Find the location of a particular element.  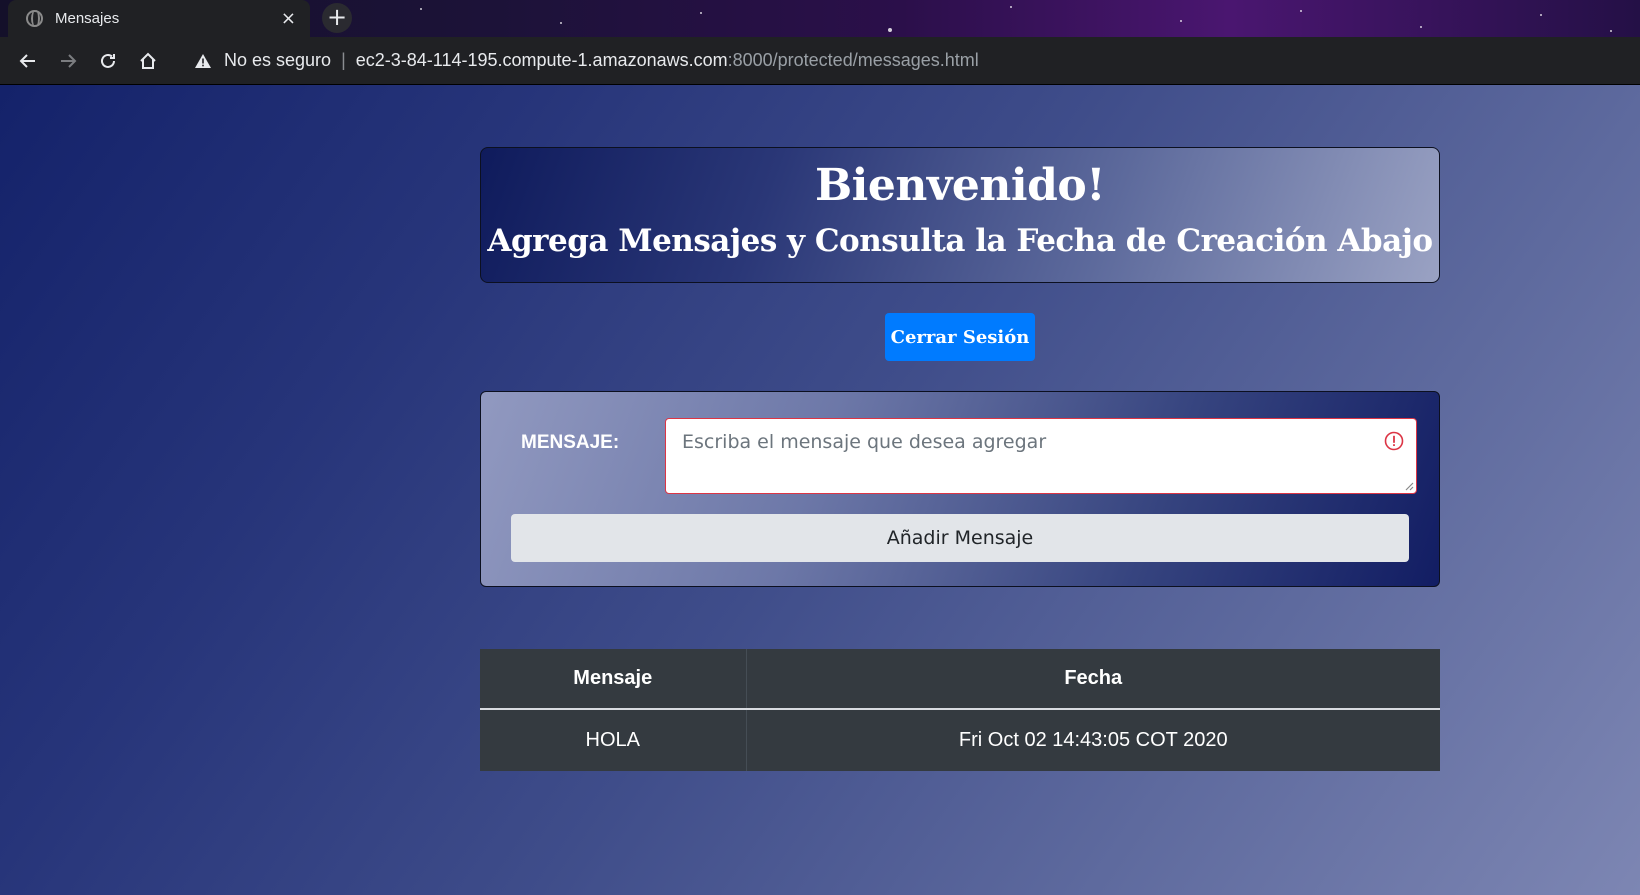

page-title: Bienvenido! is located at coordinates (960, 185).